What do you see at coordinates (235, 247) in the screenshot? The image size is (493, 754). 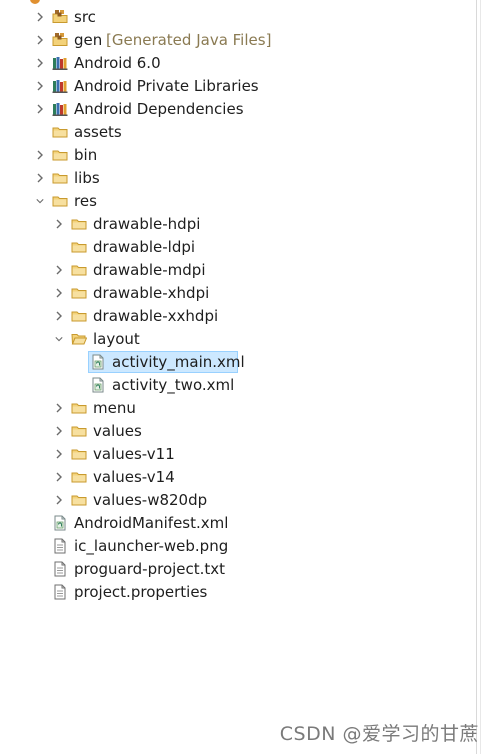 I see `tree-item: drawable-ldpi` at bounding box center [235, 247].